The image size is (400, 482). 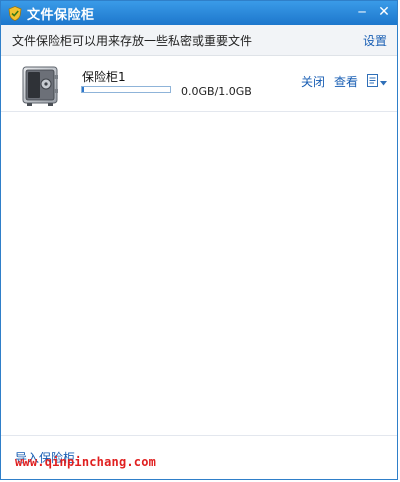 I want to click on storage-usage-text: 0.0GB/1.0GB, so click(x=216, y=91).